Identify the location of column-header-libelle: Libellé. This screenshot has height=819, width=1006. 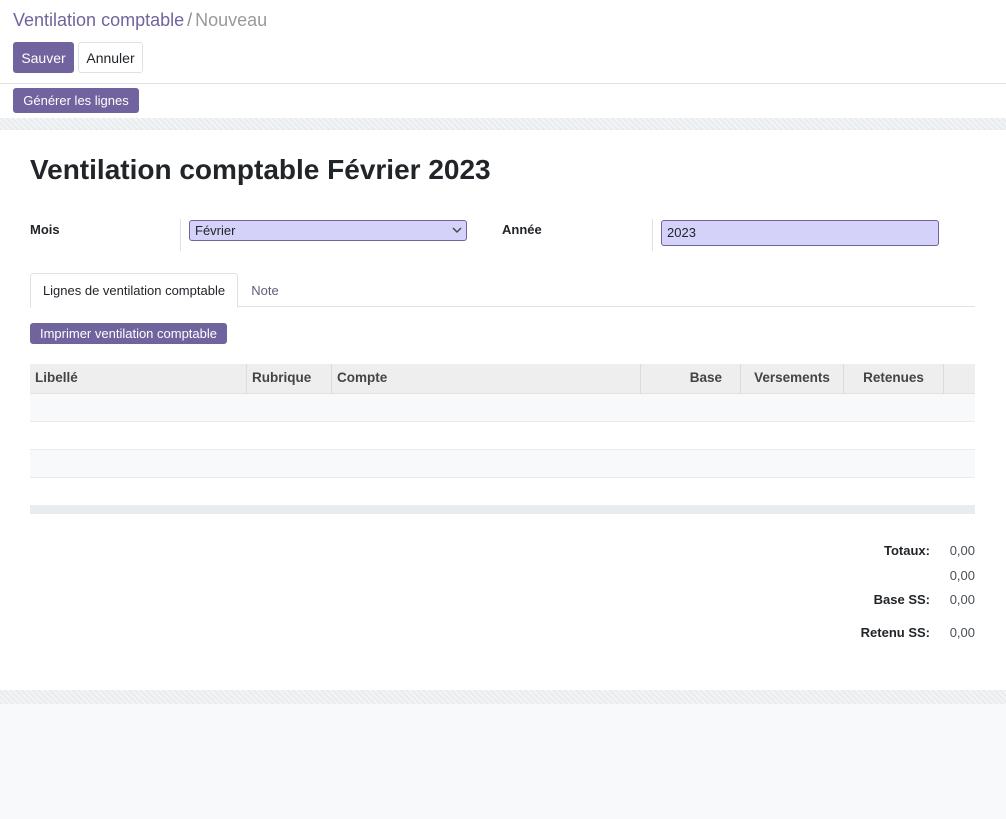
(138, 379).